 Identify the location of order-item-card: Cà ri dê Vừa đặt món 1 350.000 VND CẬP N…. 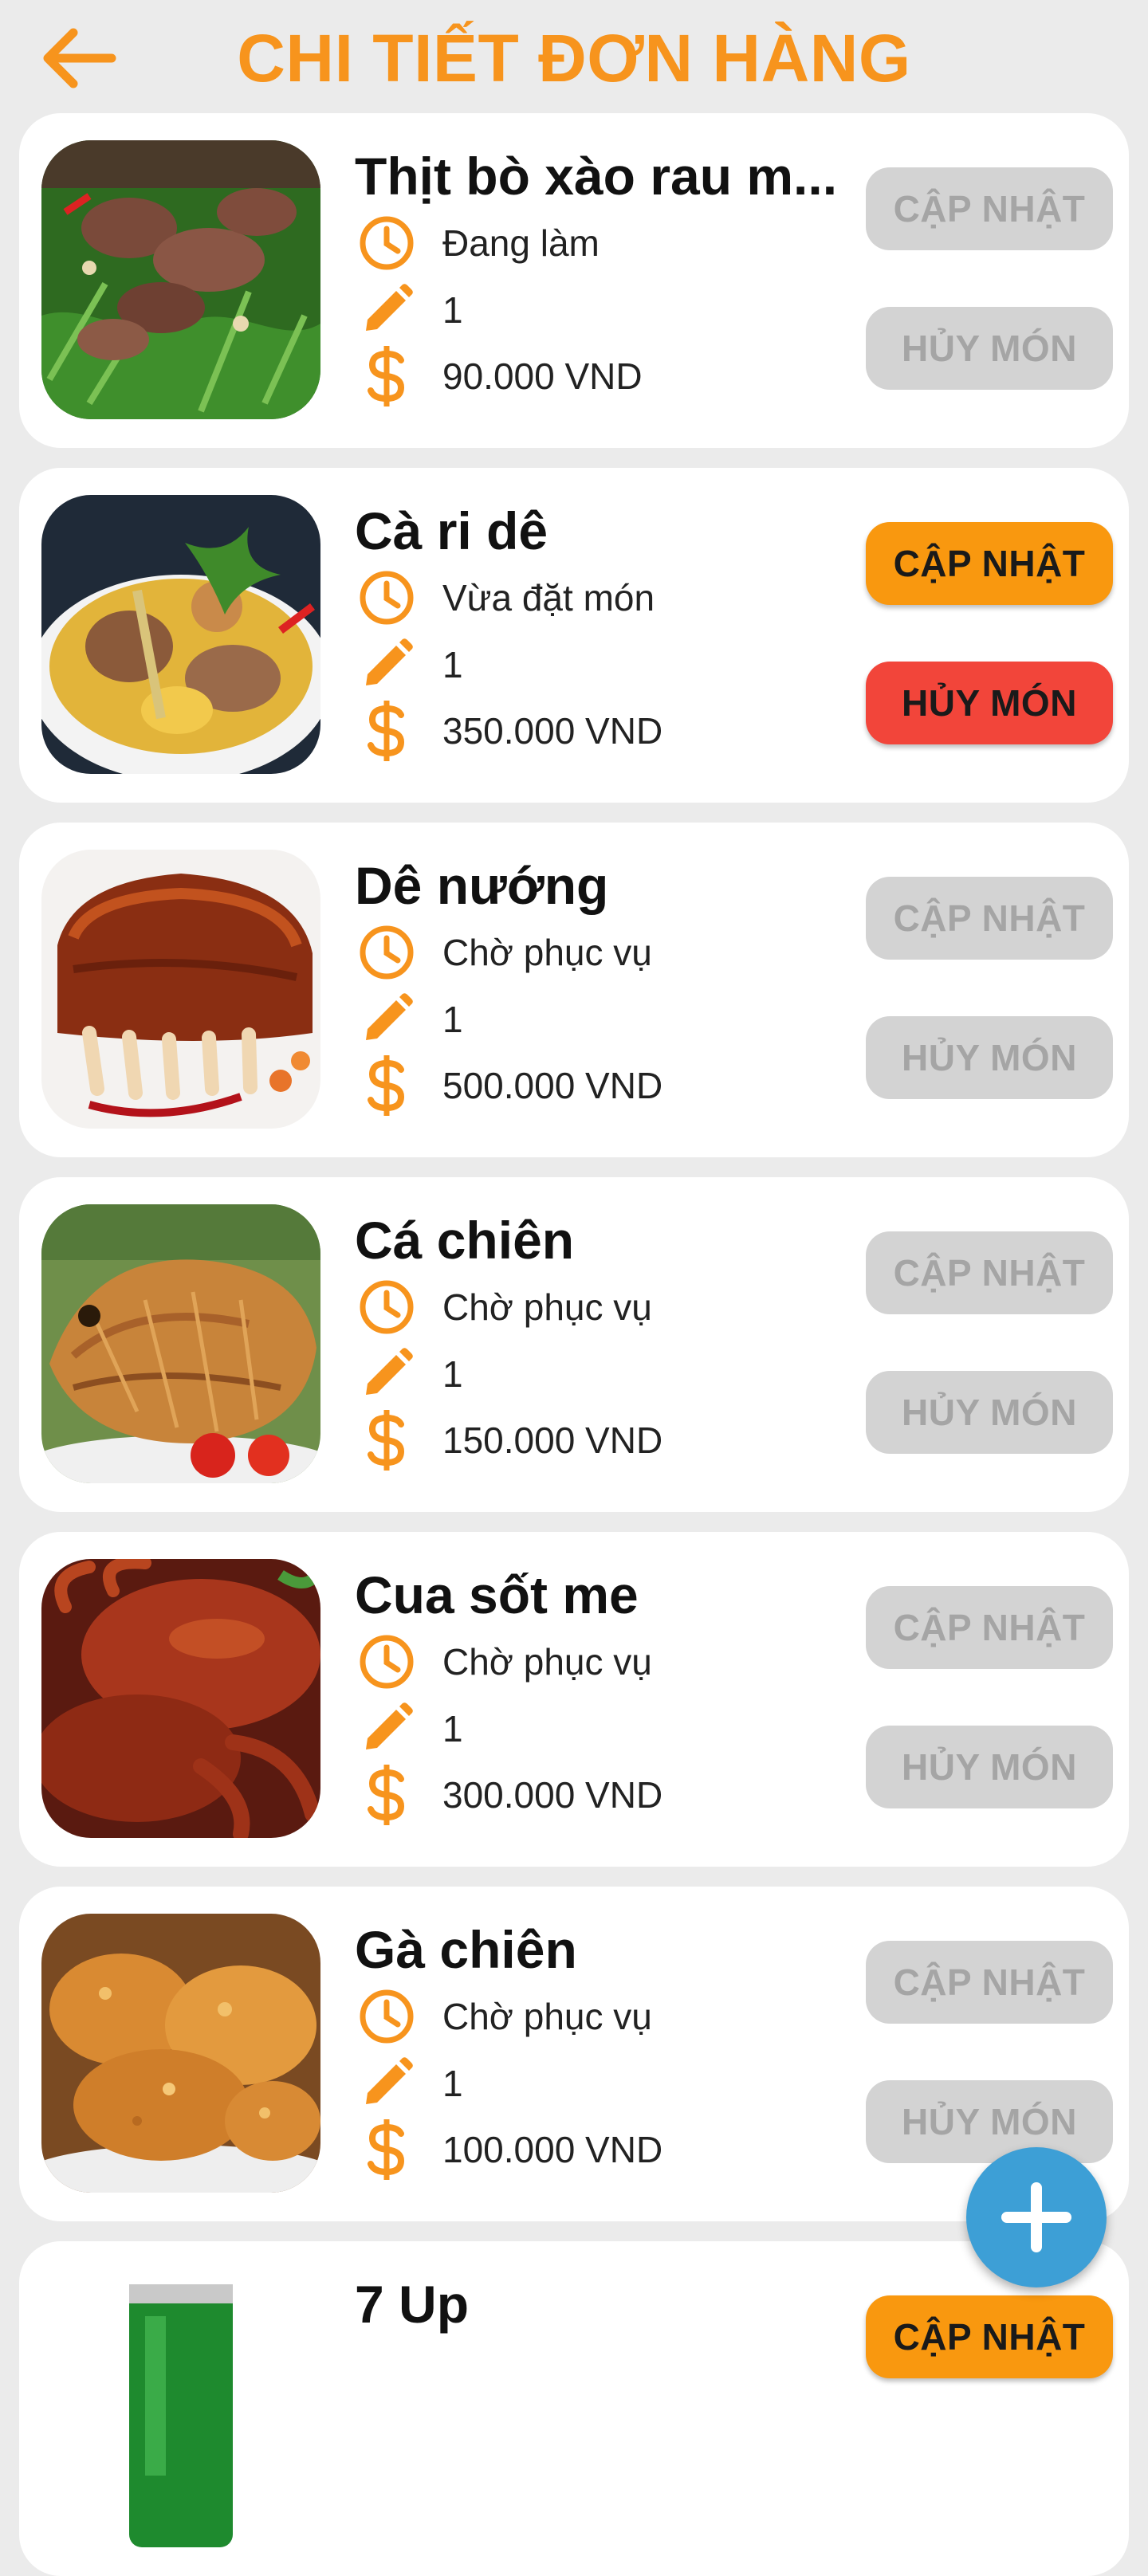
(574, 635).